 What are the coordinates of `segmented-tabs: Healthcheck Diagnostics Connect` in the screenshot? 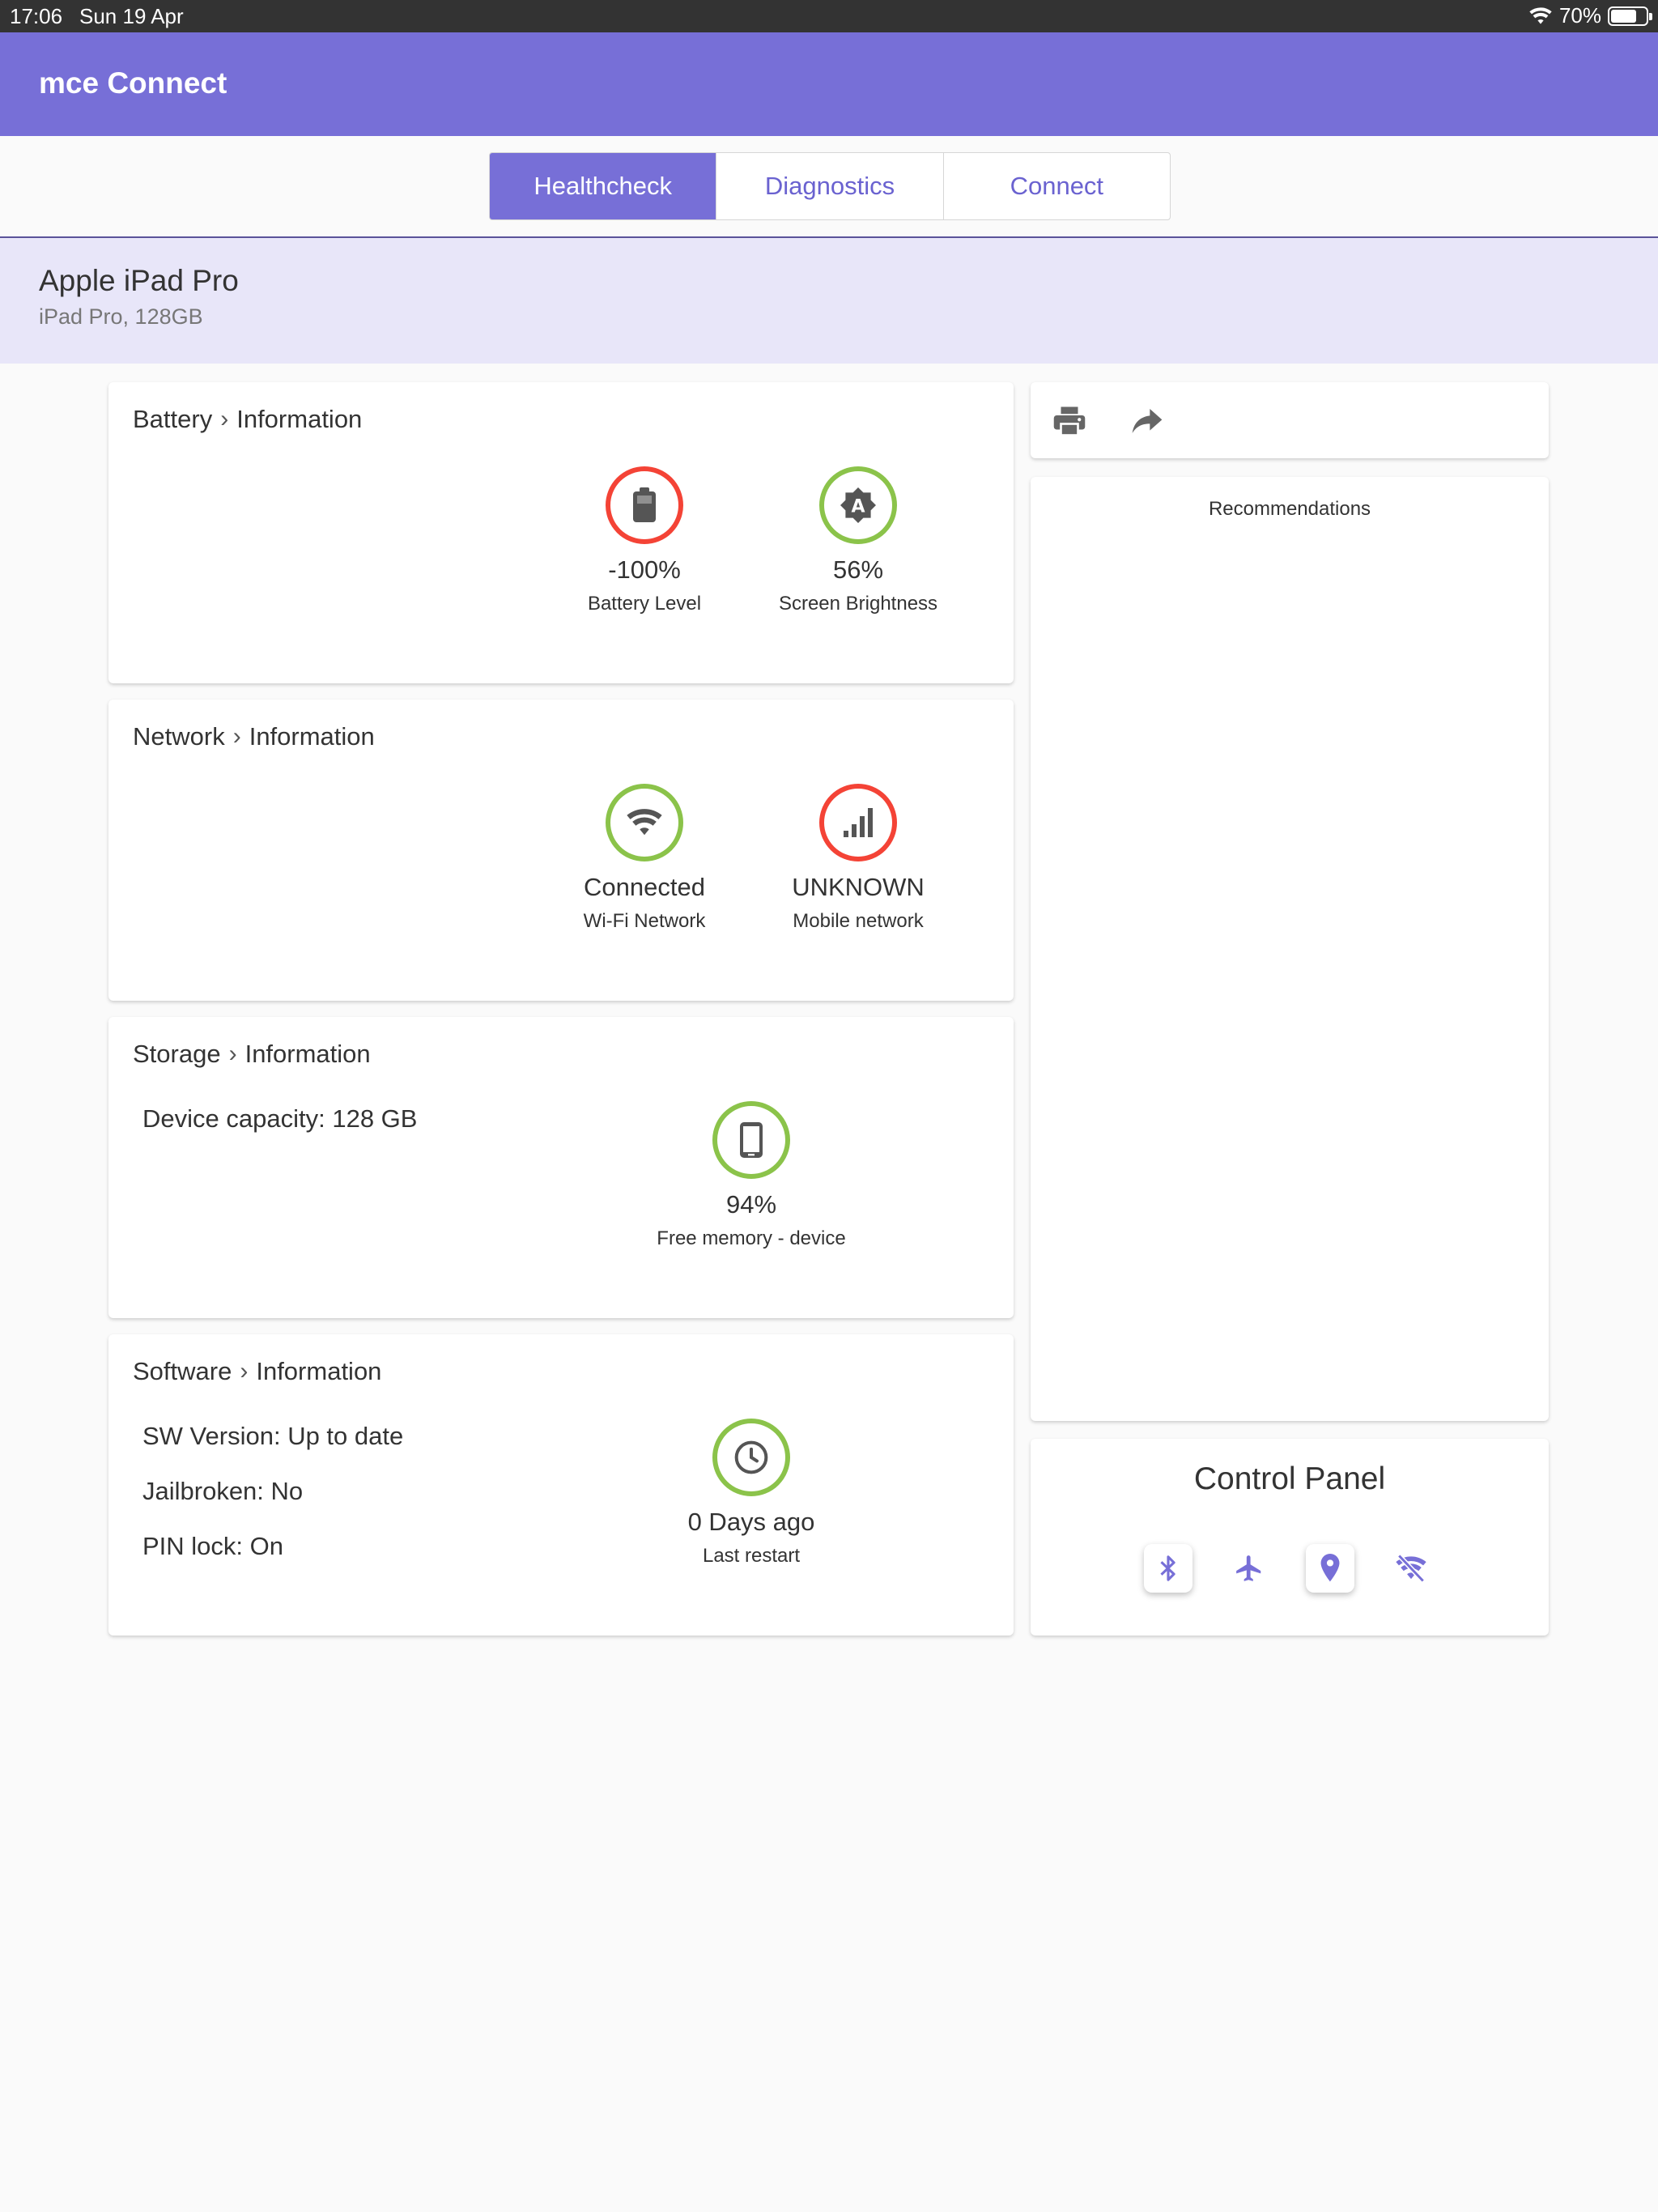 It's located at (830, 186).